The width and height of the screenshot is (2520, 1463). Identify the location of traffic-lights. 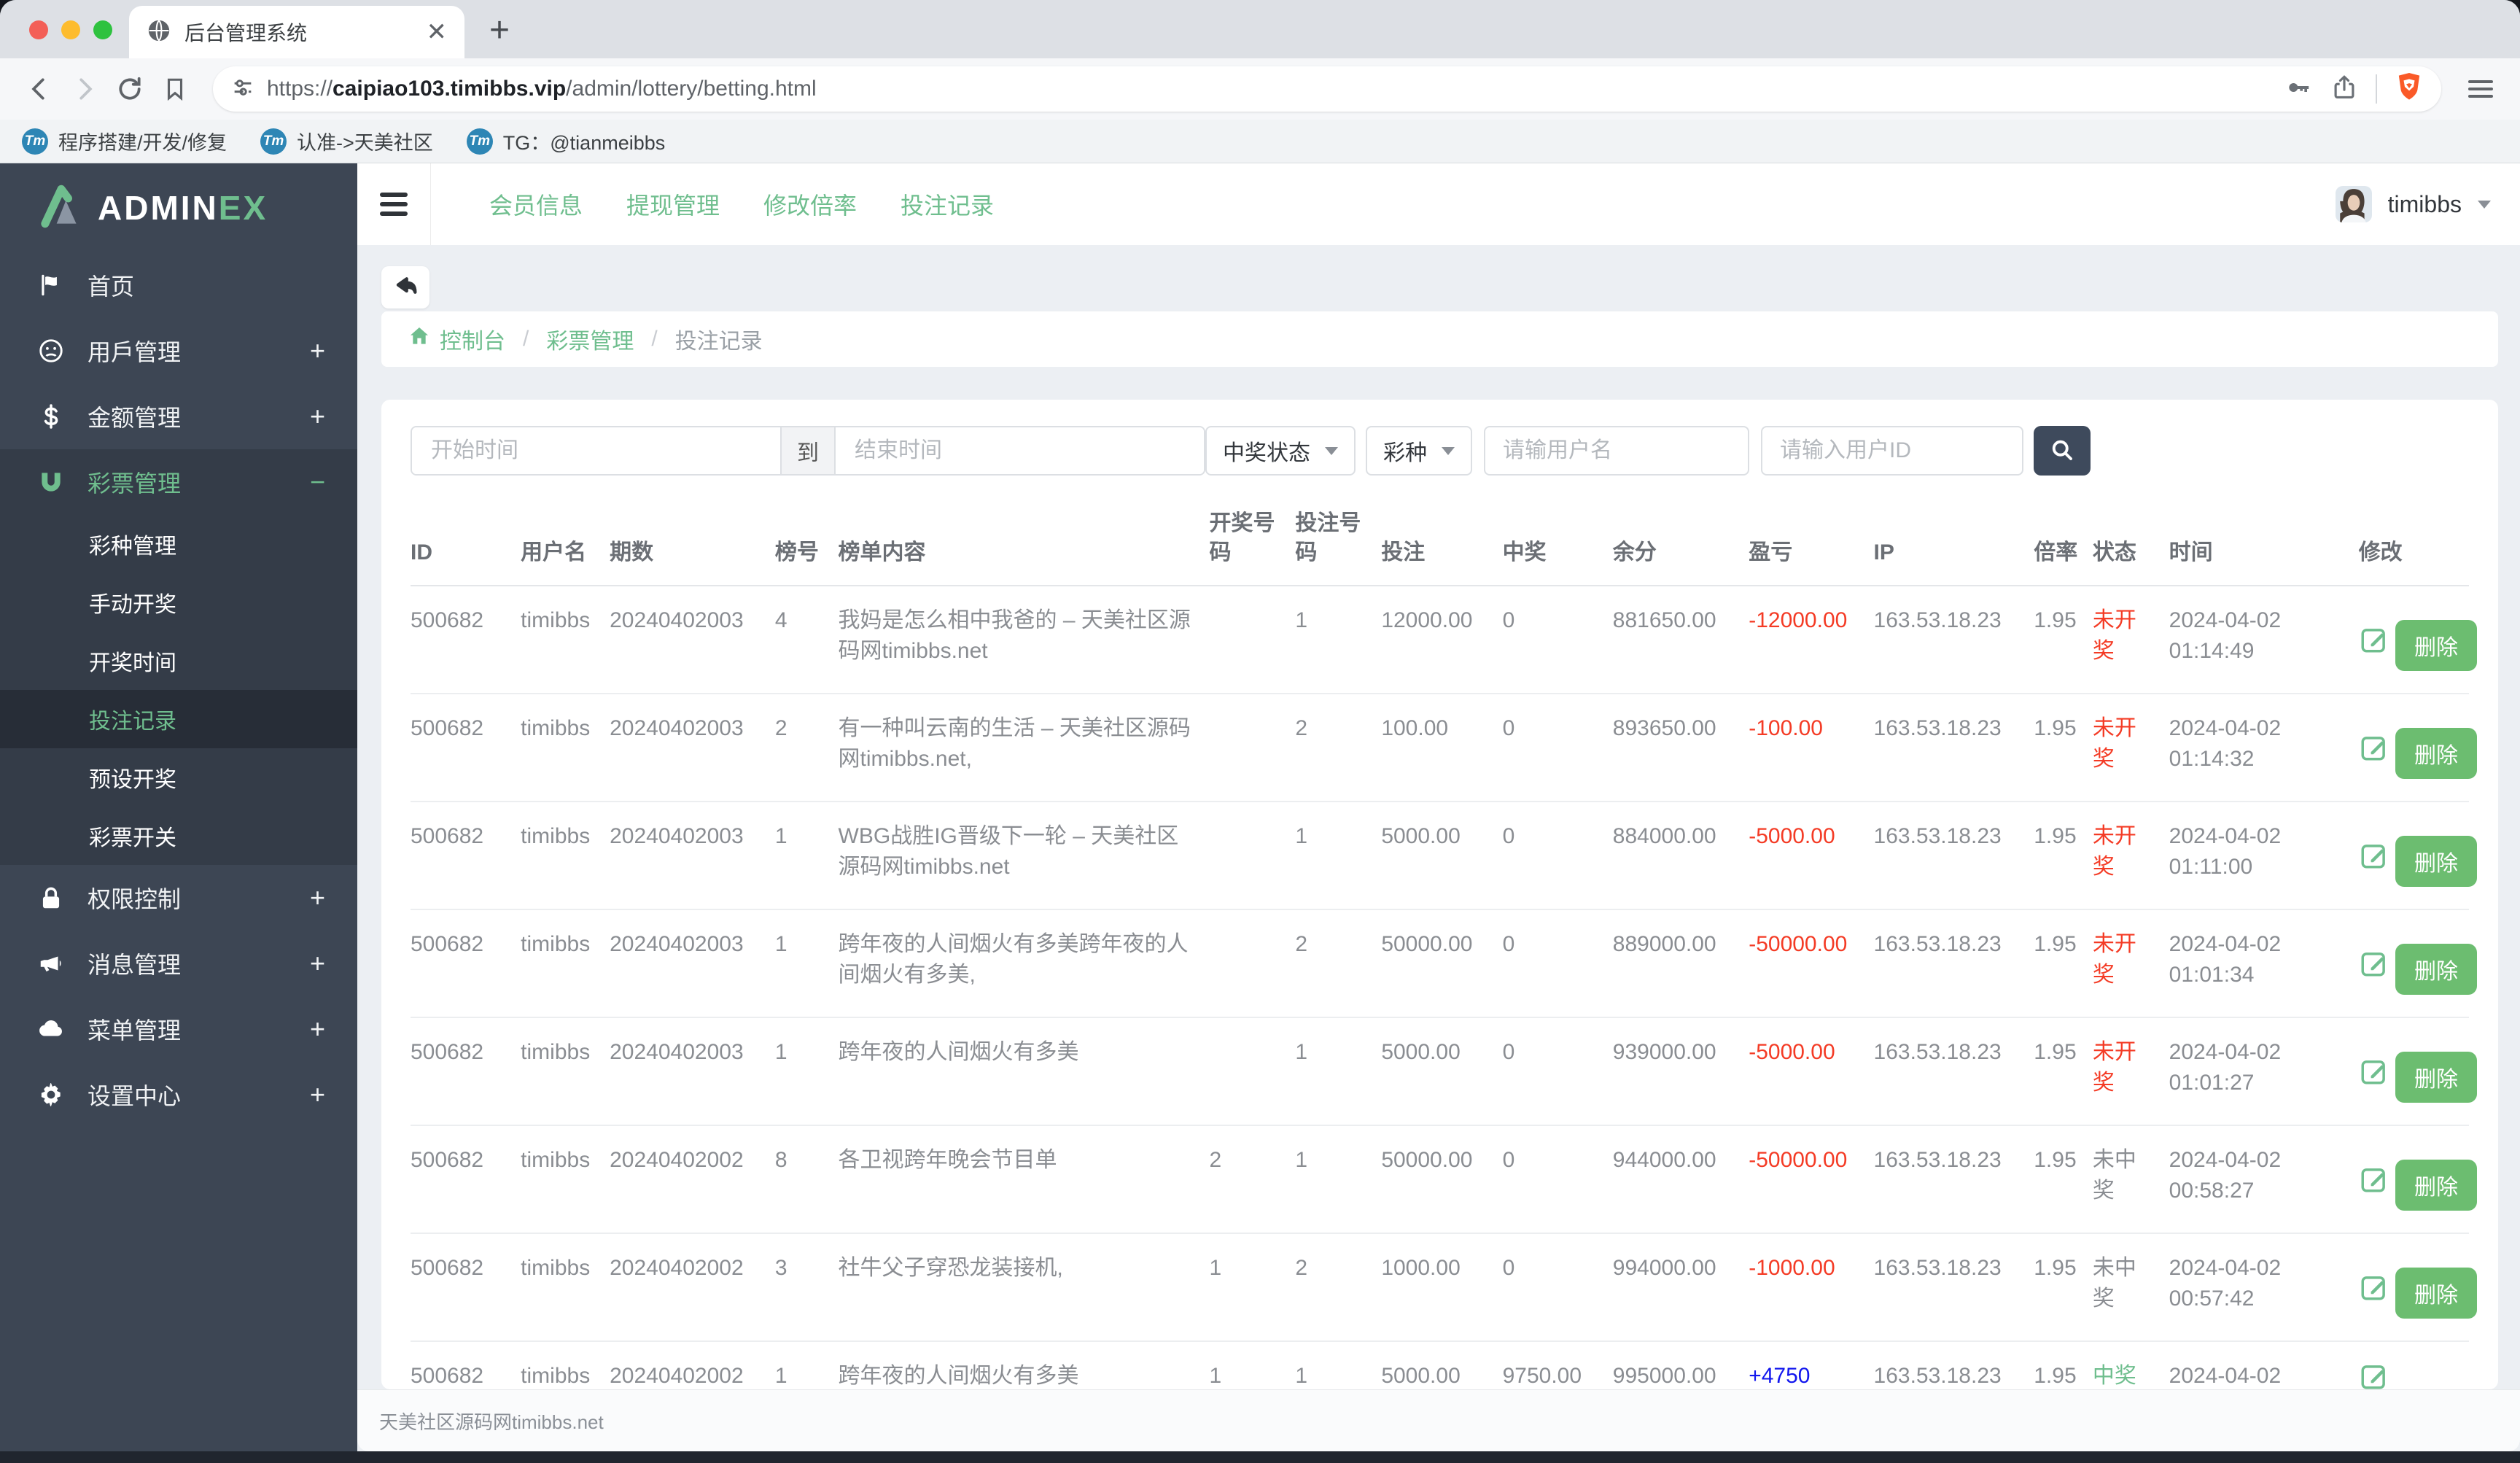
(70, 29).